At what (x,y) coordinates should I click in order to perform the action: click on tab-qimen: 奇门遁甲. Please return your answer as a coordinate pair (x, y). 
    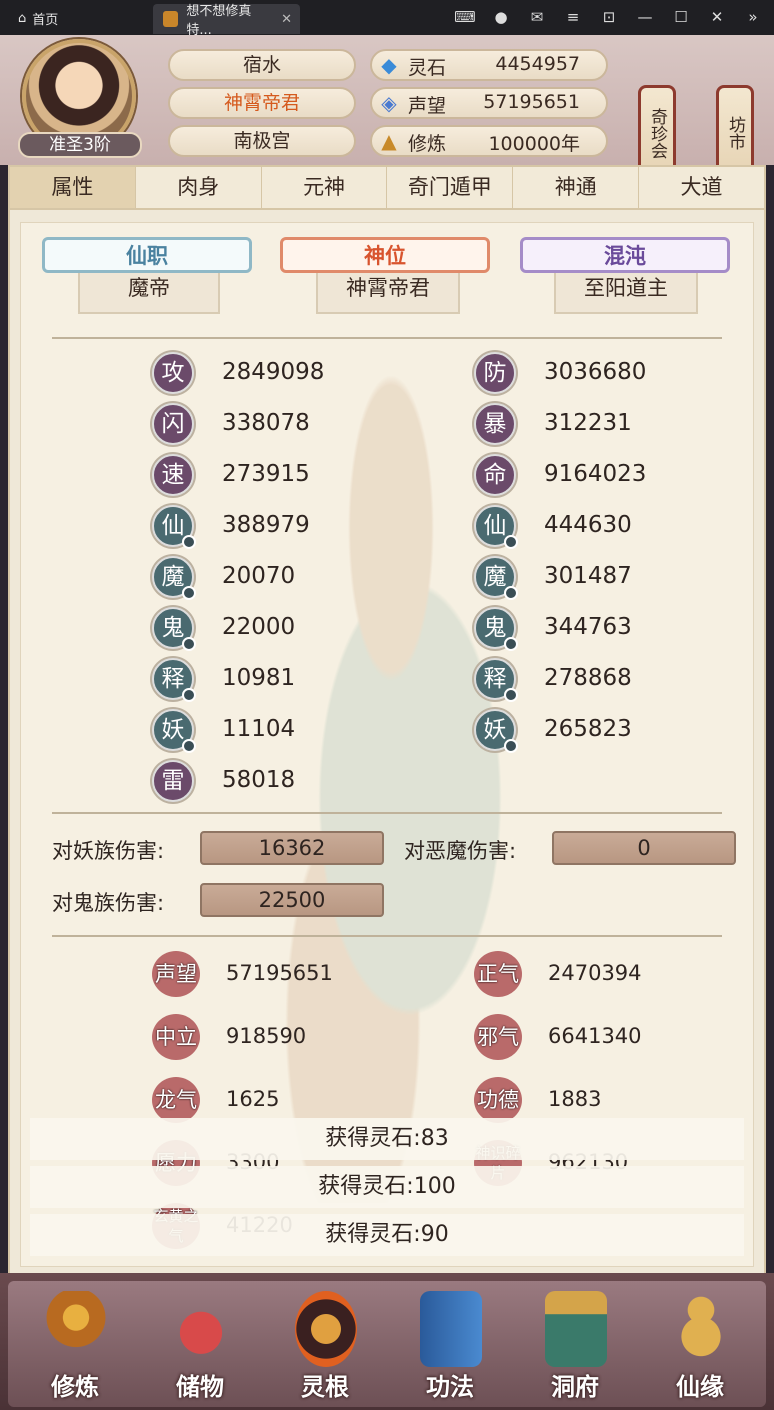
    Looking at the image, I should click on (450, 187).